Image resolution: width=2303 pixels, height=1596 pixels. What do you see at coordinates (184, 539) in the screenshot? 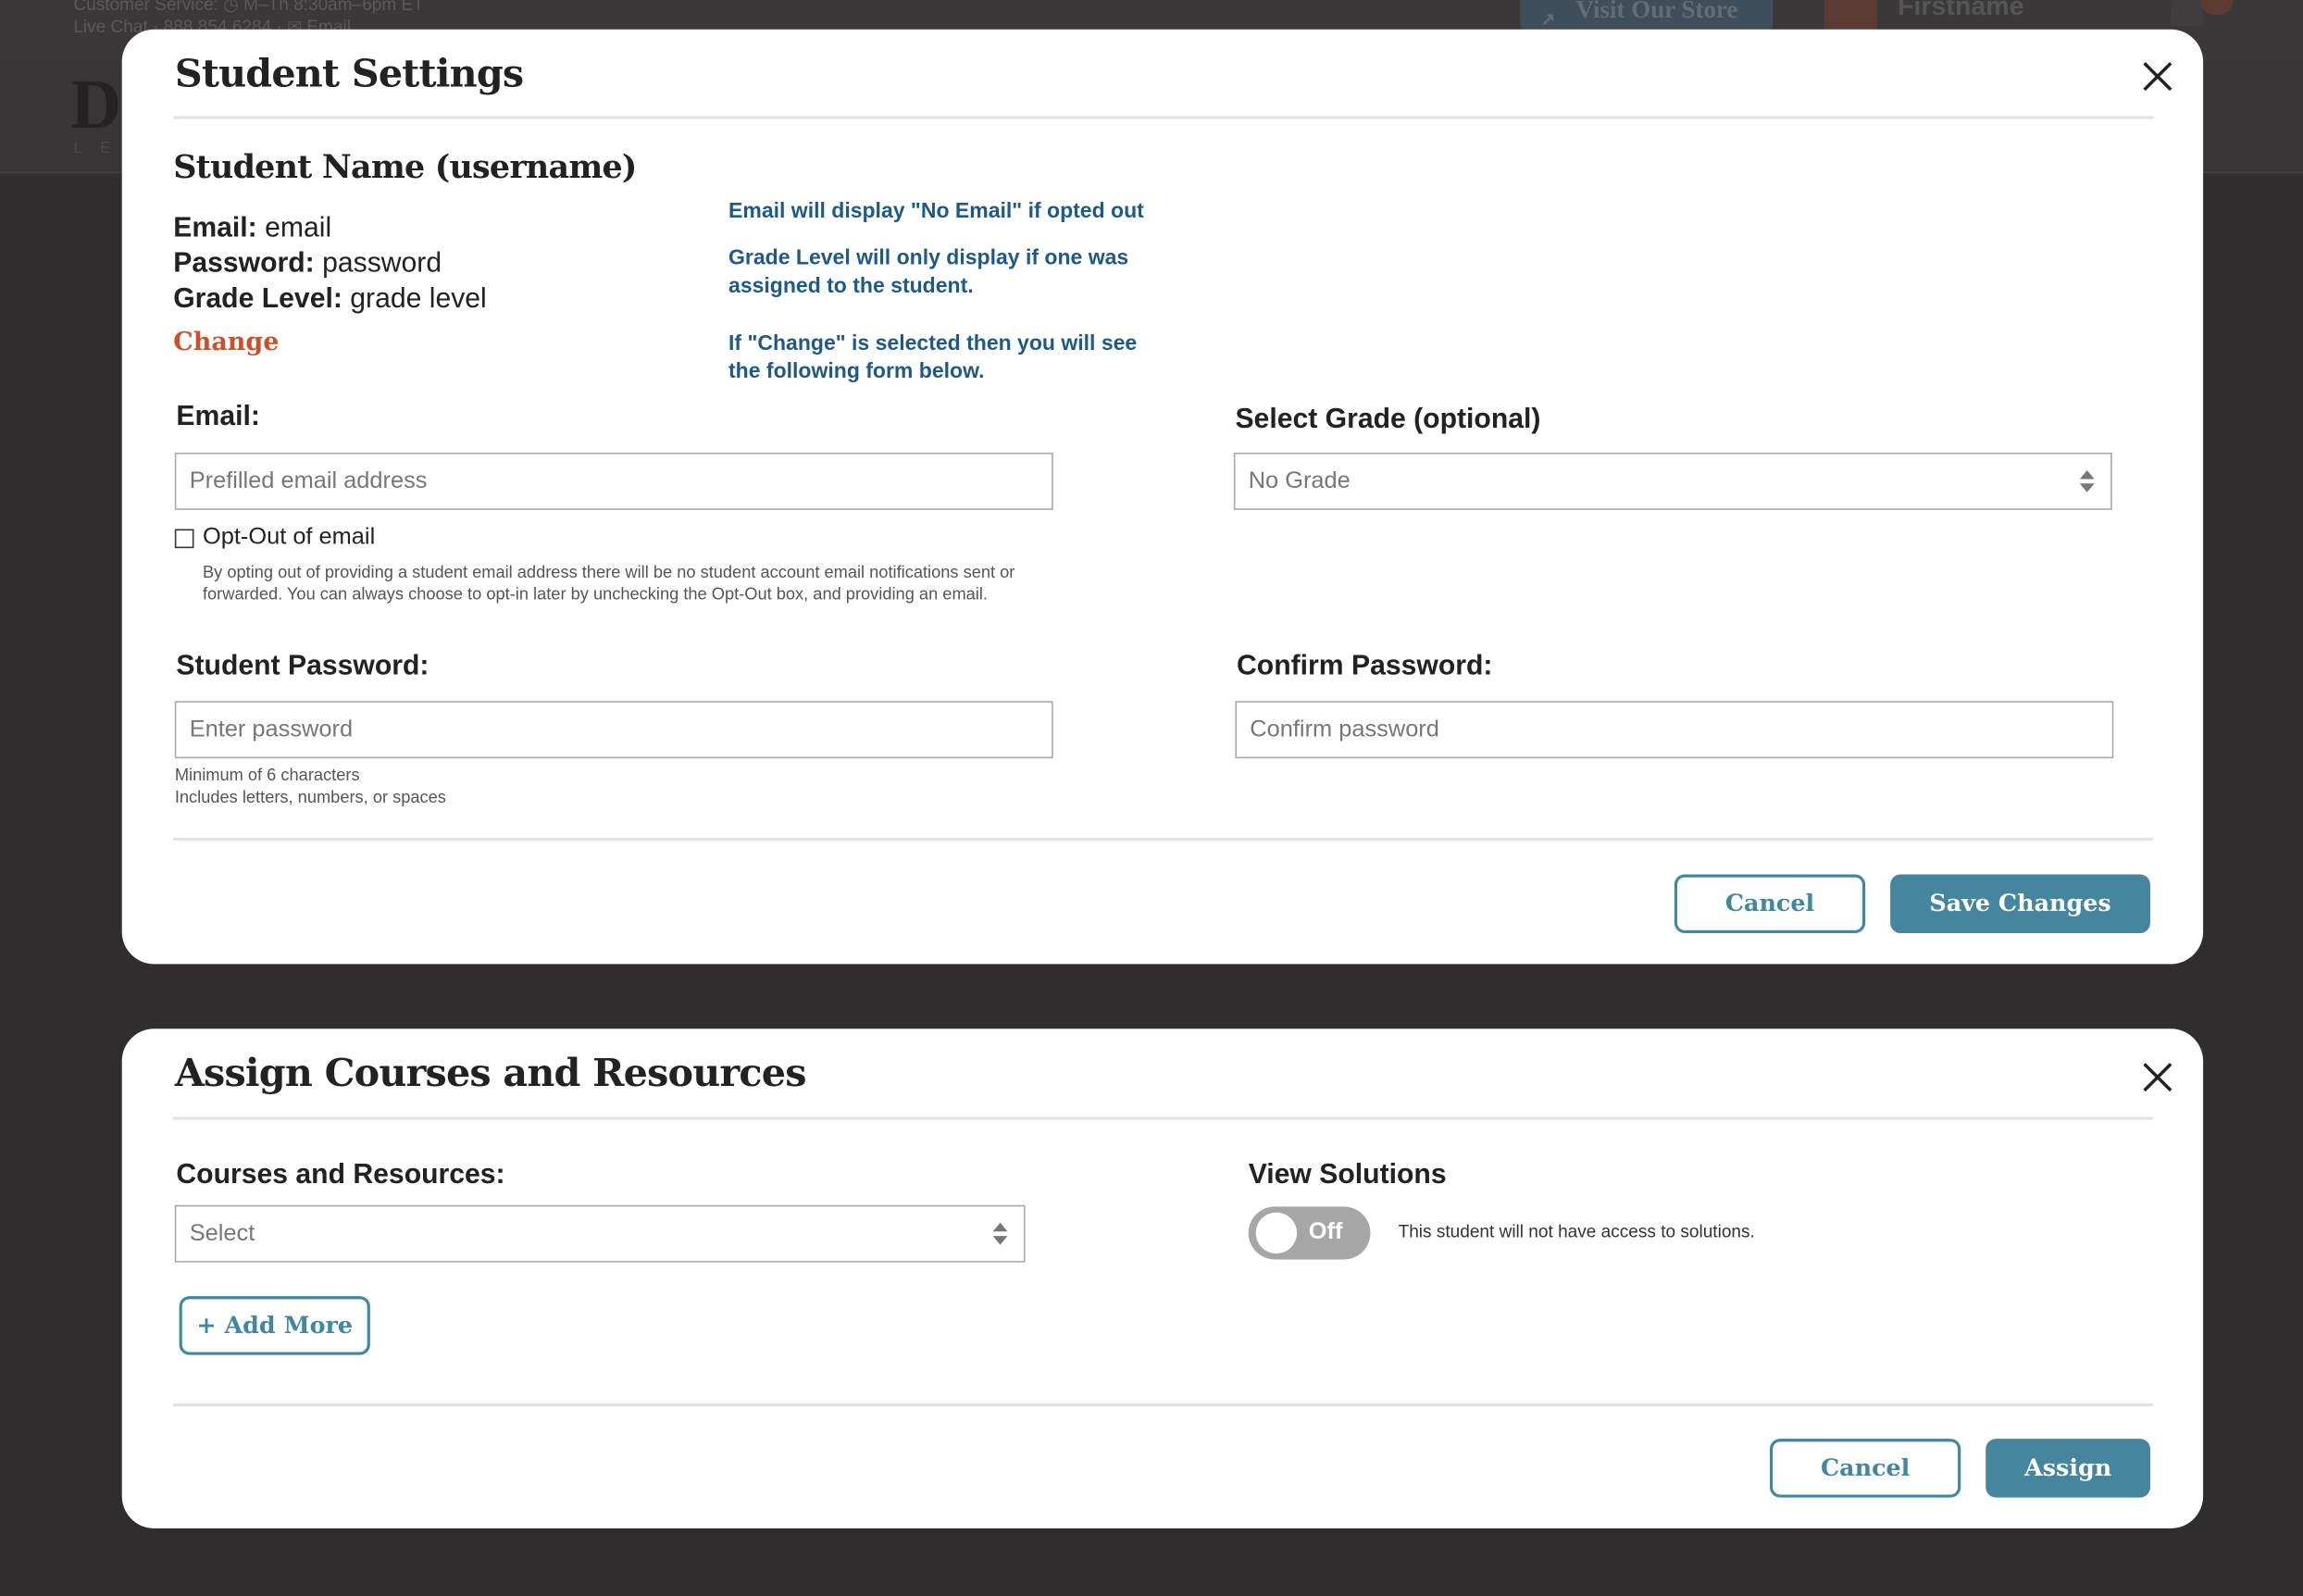
I see `optout-checkbox` at bounding box center [184, 539].